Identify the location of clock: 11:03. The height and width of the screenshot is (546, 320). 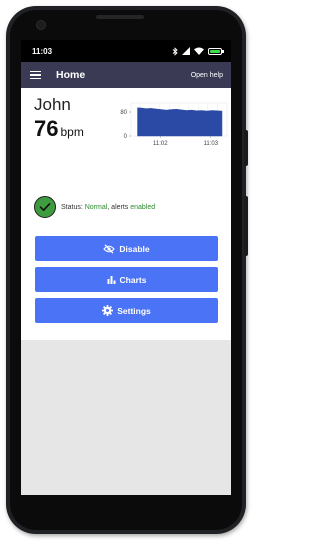
(42, 51).